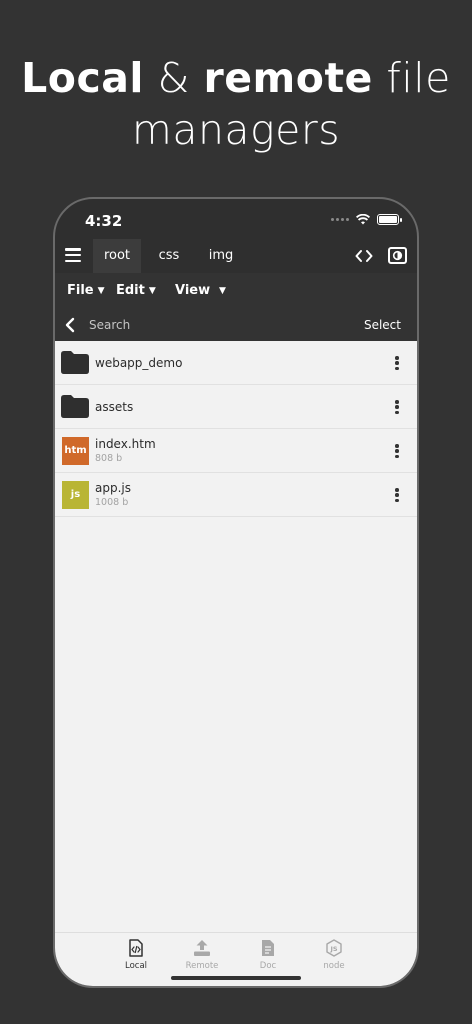 This screenshot has width=472, height=1024. What do you see at coordinates (202, 948) in the screenshot?
I see `upload-icon` at bounding box center [202, 948].